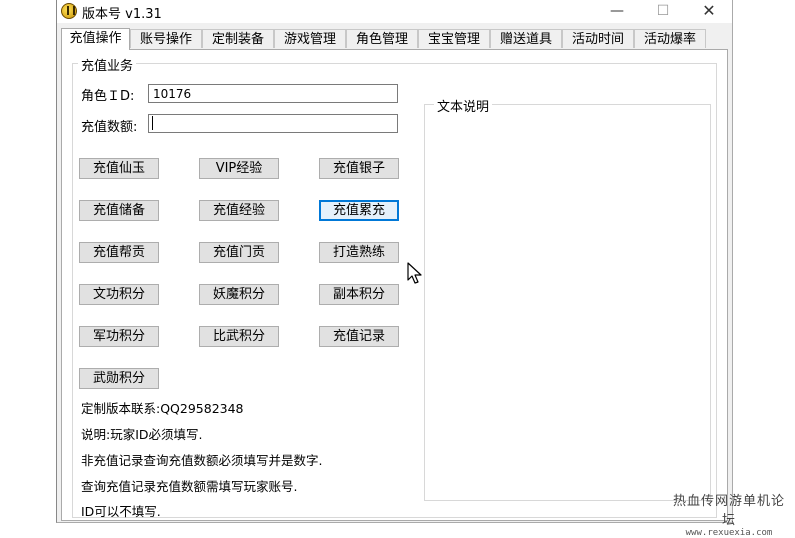  What do you see at coordinates (239, 168) in the screenshot?
I see `vip-exp-button: VIP经验` at bounding box center [239, 168].